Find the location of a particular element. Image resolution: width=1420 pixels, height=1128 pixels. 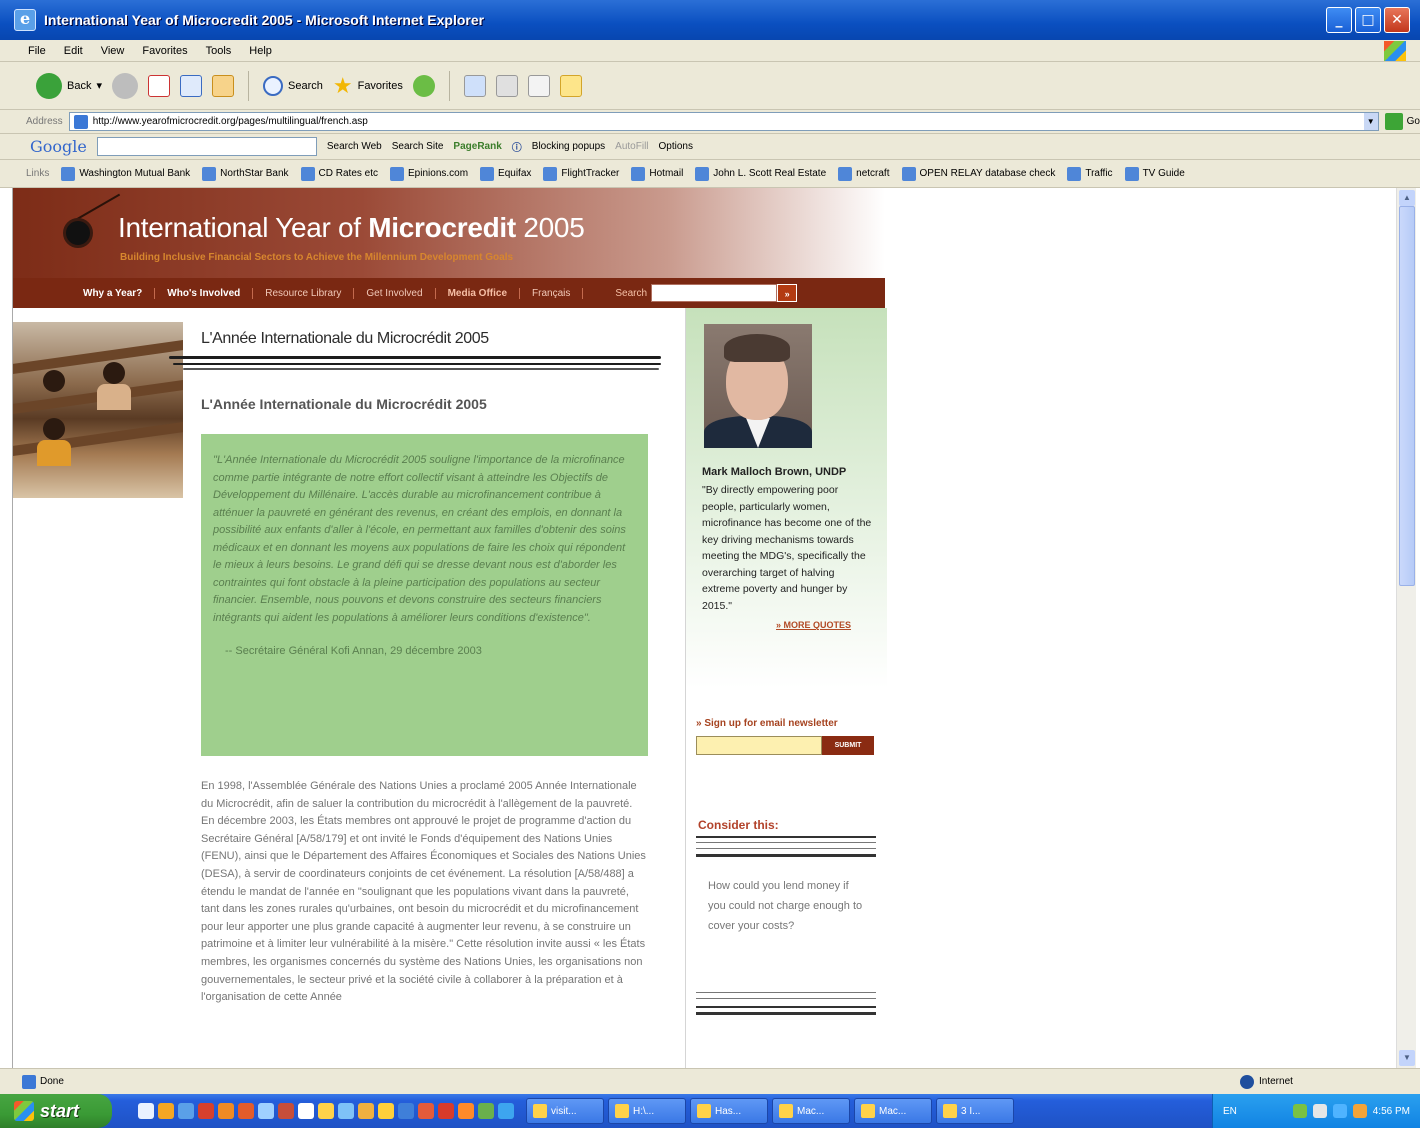

print-icon is located at coordinates (506, 85).